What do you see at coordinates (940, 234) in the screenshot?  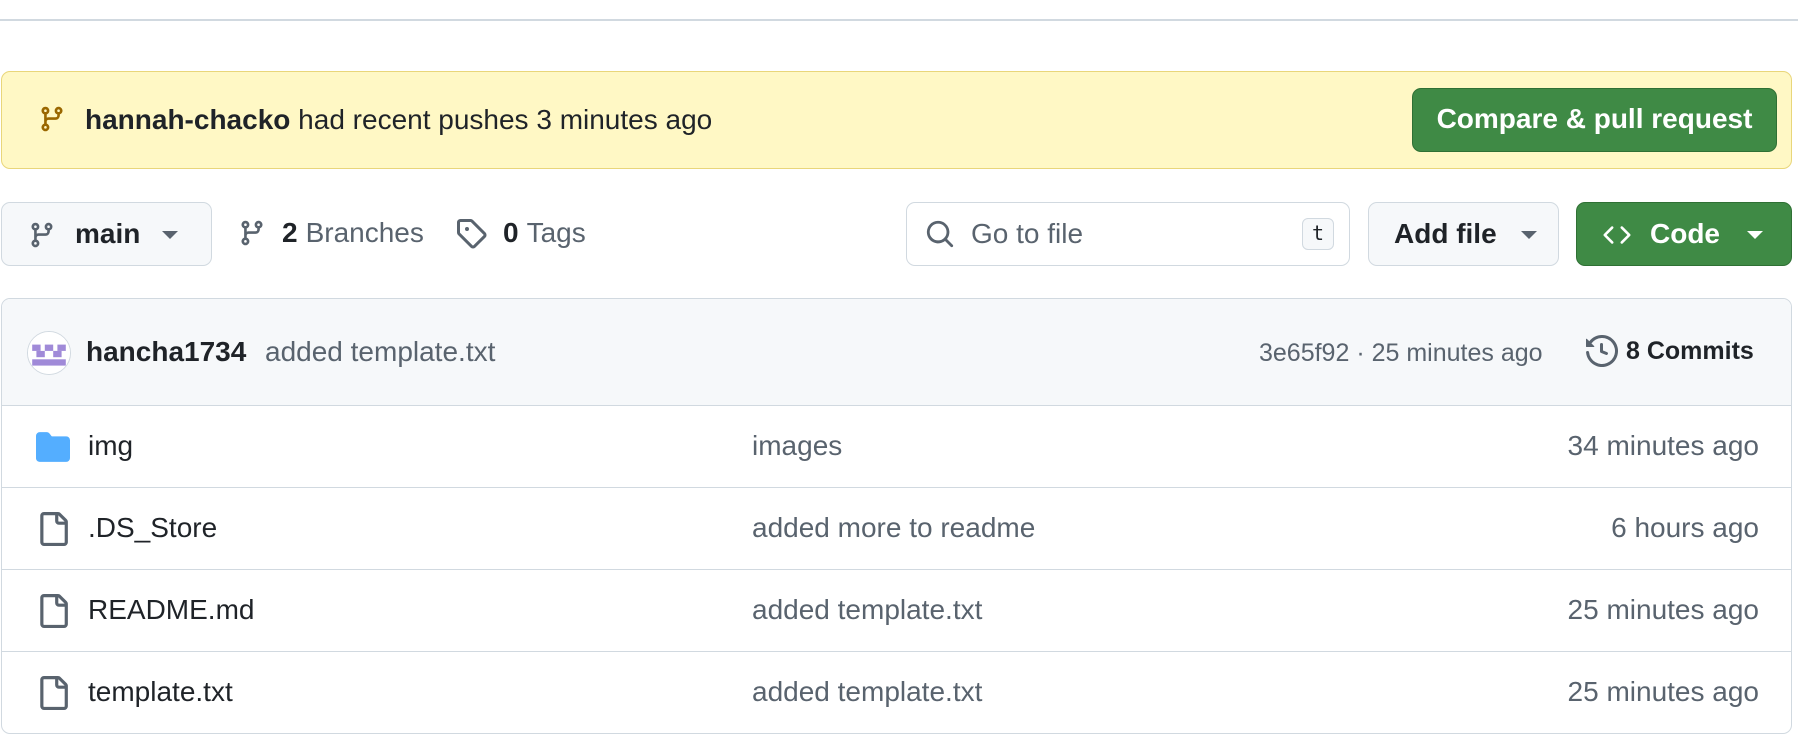 I see `search-icon` at bounding box center [940, 234].